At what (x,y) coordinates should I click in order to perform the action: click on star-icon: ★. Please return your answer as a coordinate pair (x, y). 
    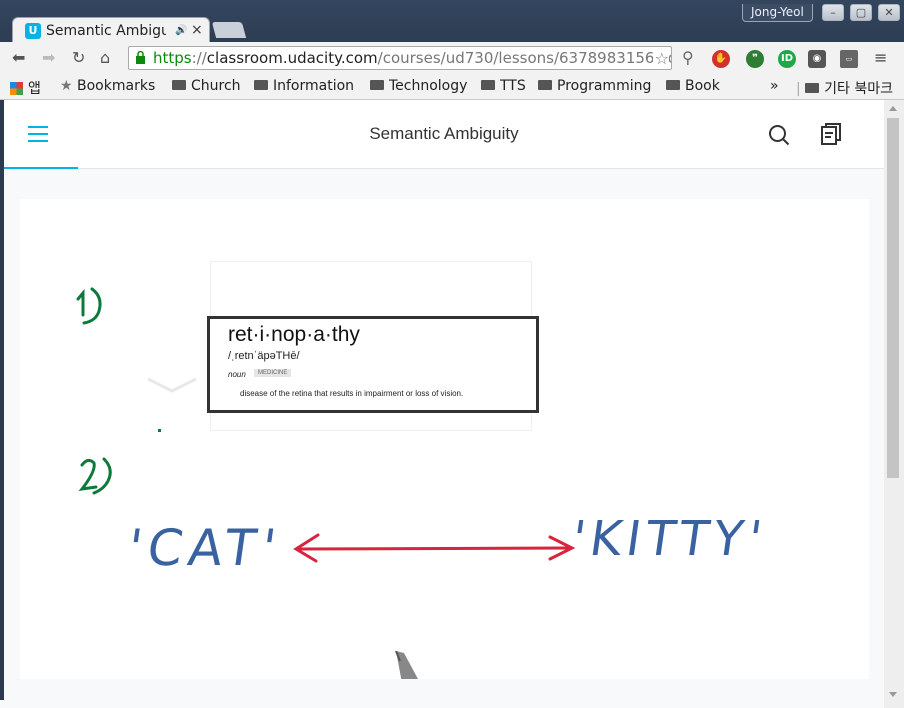
    Looking at the image, I should click on (69, 86).